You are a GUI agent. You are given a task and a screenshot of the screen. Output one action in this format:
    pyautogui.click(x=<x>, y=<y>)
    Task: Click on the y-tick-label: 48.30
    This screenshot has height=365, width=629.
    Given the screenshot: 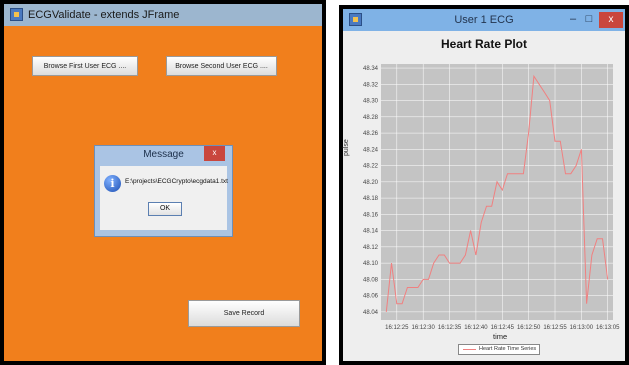 What is the action you would take?
    pyautogui.click(x=371, y=102)
    